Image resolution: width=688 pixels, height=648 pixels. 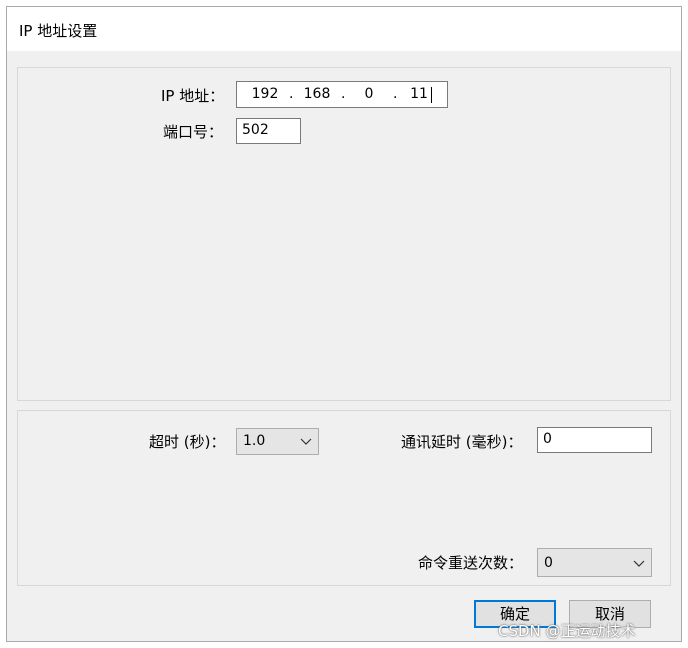 I want to click on timeout-label: 超时 (秒)：, so click(x=187, y=442).